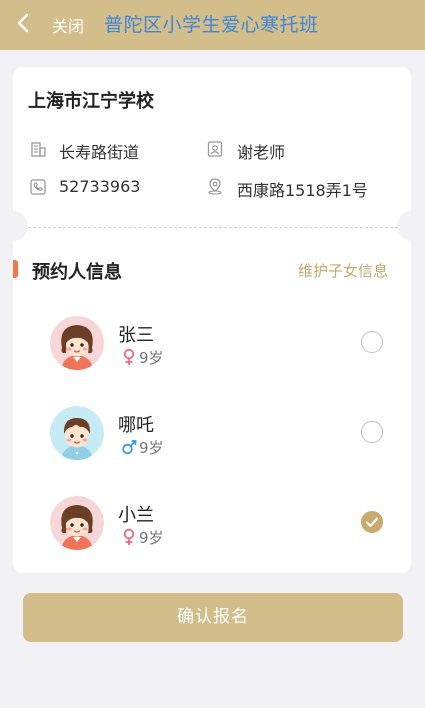 The height and width of the screenshot is (708, 425). Describe the element at coordinates (411, 226) in the screenshot. I see `card-notch-right` at that location.